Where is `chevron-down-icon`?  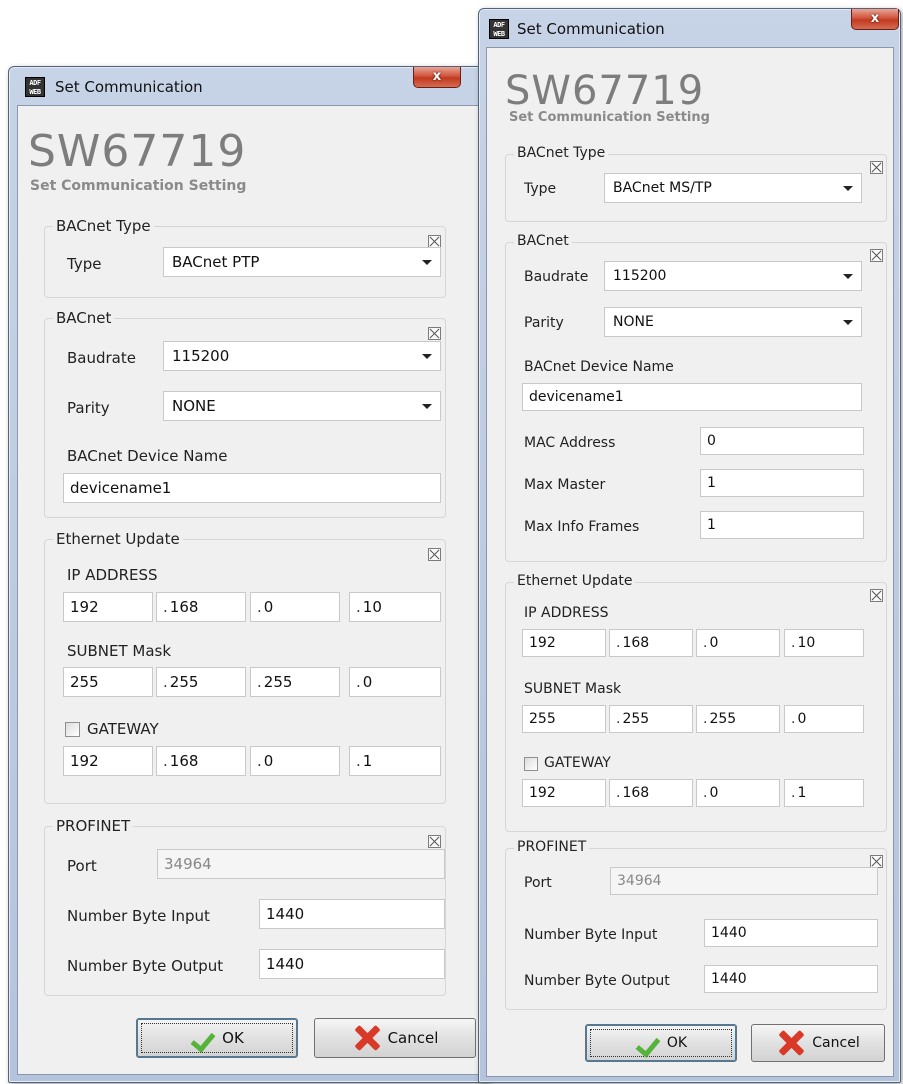
chevron-down-icon is located at coordinates (427, 262).